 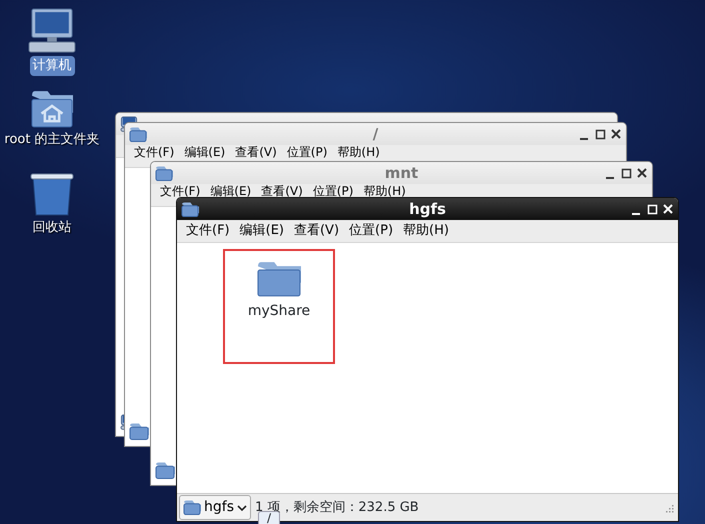 What do you see at coordinates (52, 228) in the screenshot?
I see `desktop-icon-label: 回收站` at bounding box center [52, 228].